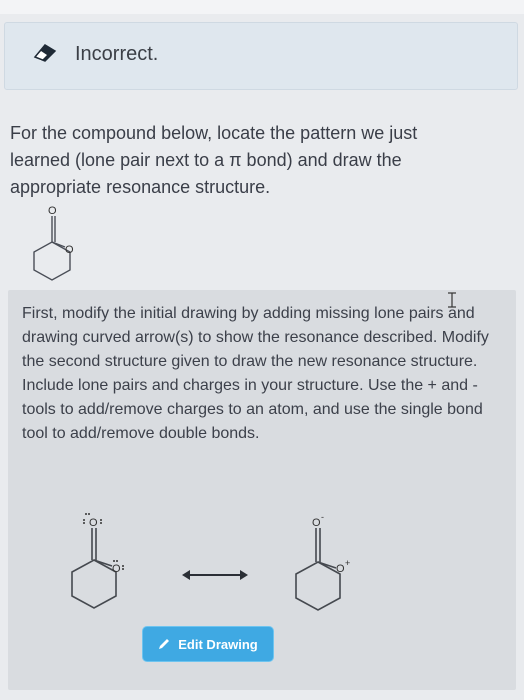 The height and width of the screenshot is (700, 524). What do you see at coordinates (53, 243) in the screenshot?
I see `initial-molecule: O O` at bounding box center [53, 243].